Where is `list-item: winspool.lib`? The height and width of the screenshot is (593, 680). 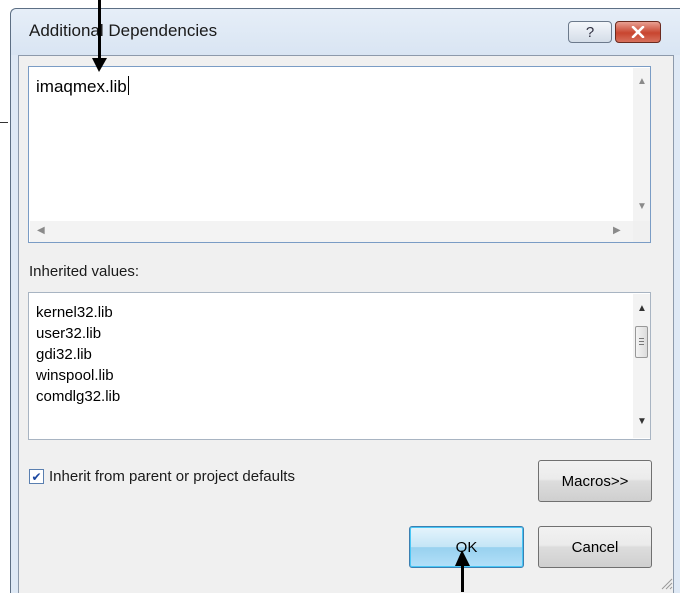
list-item: winspool.lib is located at coordinates (75, 375).